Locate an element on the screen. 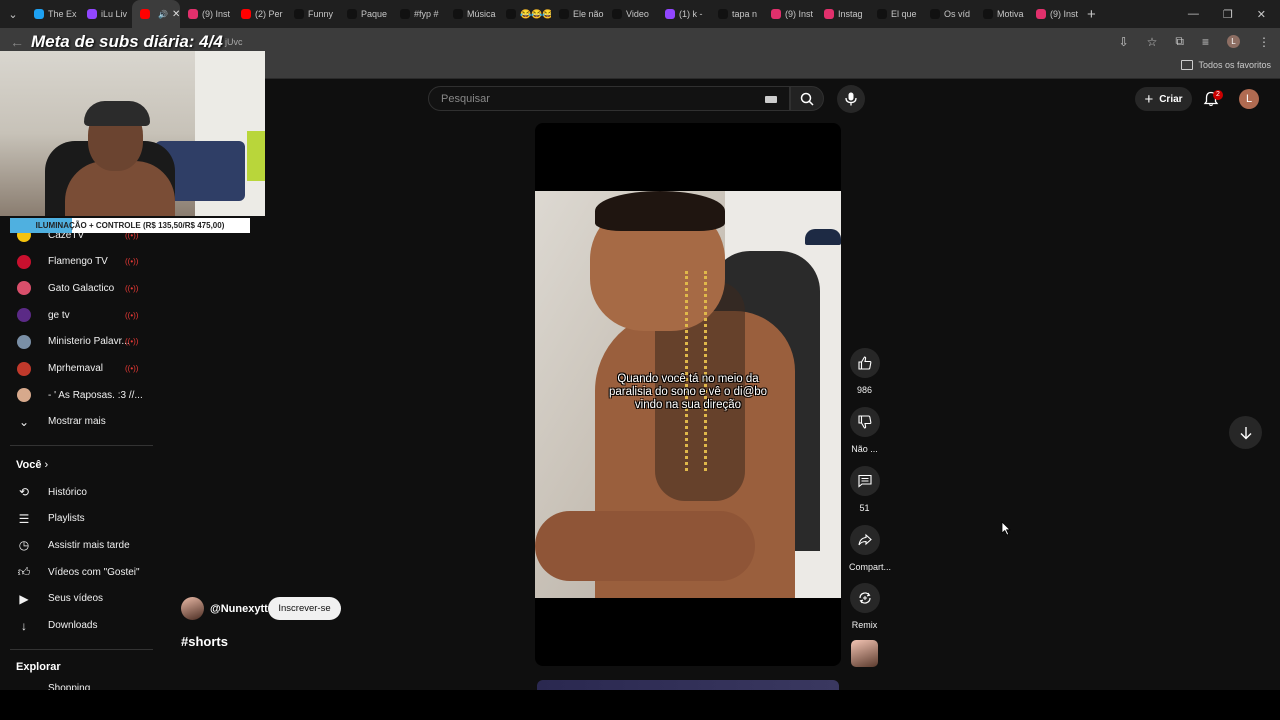 This screenshot has width=1280, height=720. sidebar-subscription-item: Mprhemaval ((•)) is located at coordinates (75, 369).